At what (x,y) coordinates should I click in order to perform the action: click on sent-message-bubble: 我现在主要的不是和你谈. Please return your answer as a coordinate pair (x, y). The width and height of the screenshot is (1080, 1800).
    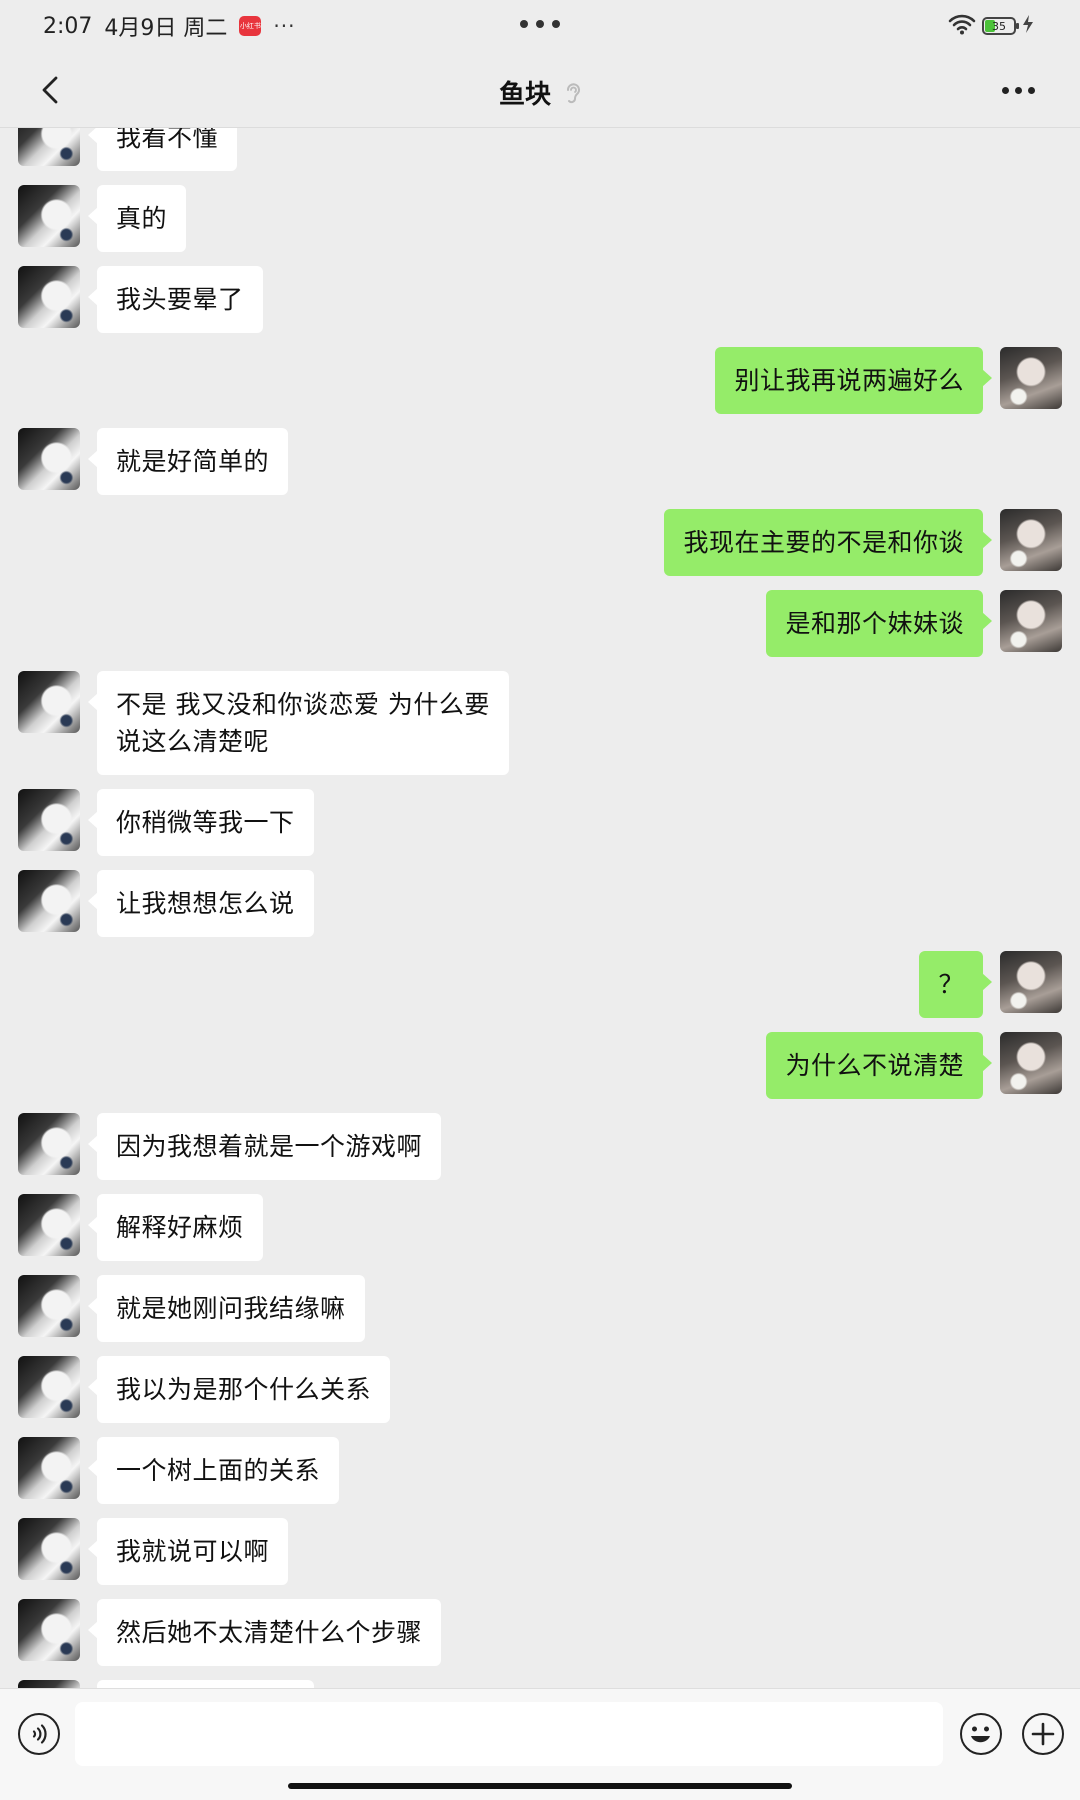
    Looking at the image, I should click on (828, 542).